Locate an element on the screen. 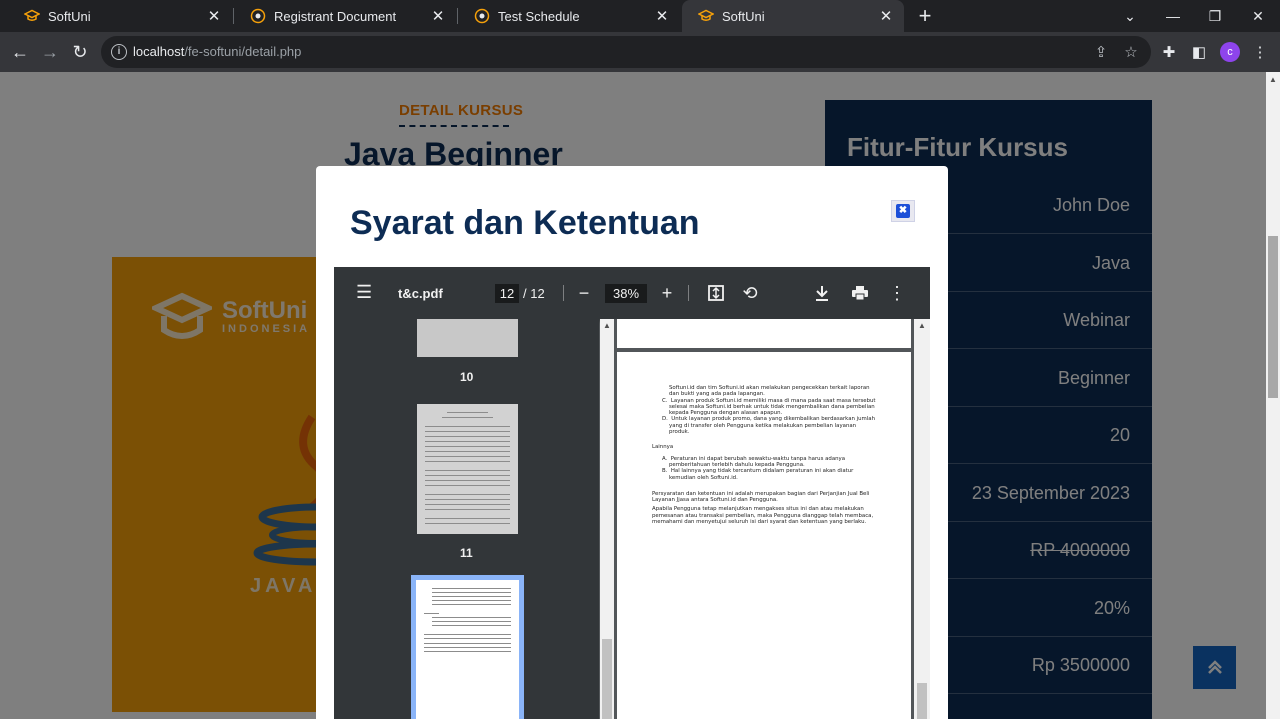 This screenshot has width=1280, height=719. pdf-scrollbar: ▲ is located at coordinates (922, 519).